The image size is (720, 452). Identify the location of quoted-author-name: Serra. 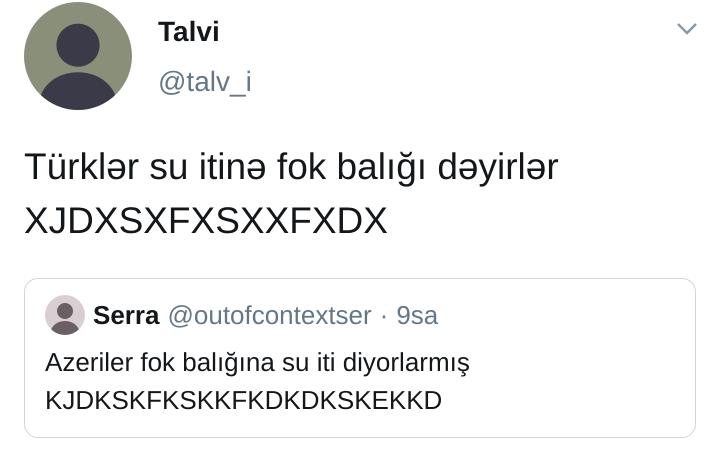
(126, 315).